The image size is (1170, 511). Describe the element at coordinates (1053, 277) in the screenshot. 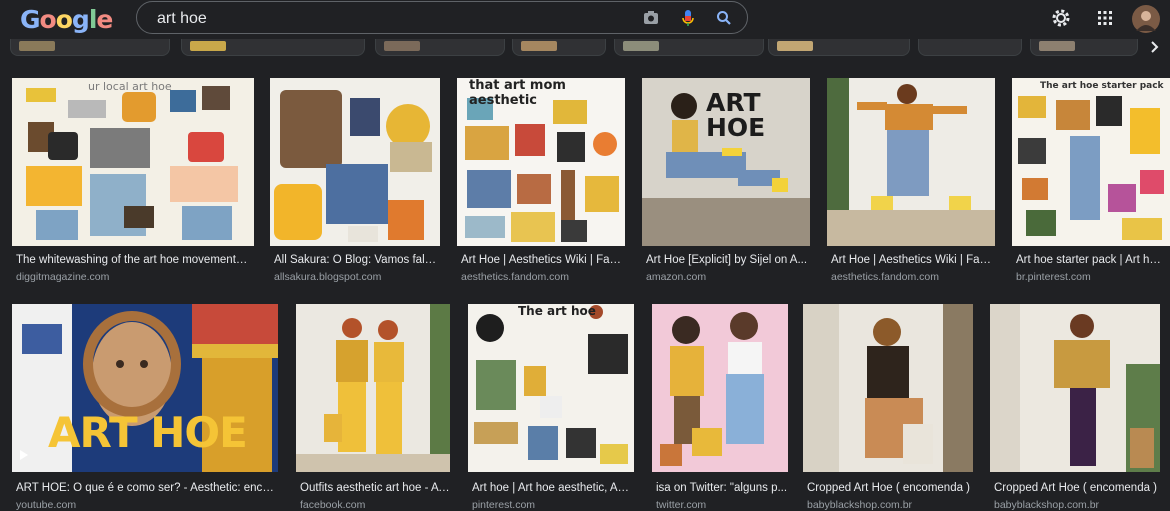

I see `result-source: br.pinterest.com` at that location.